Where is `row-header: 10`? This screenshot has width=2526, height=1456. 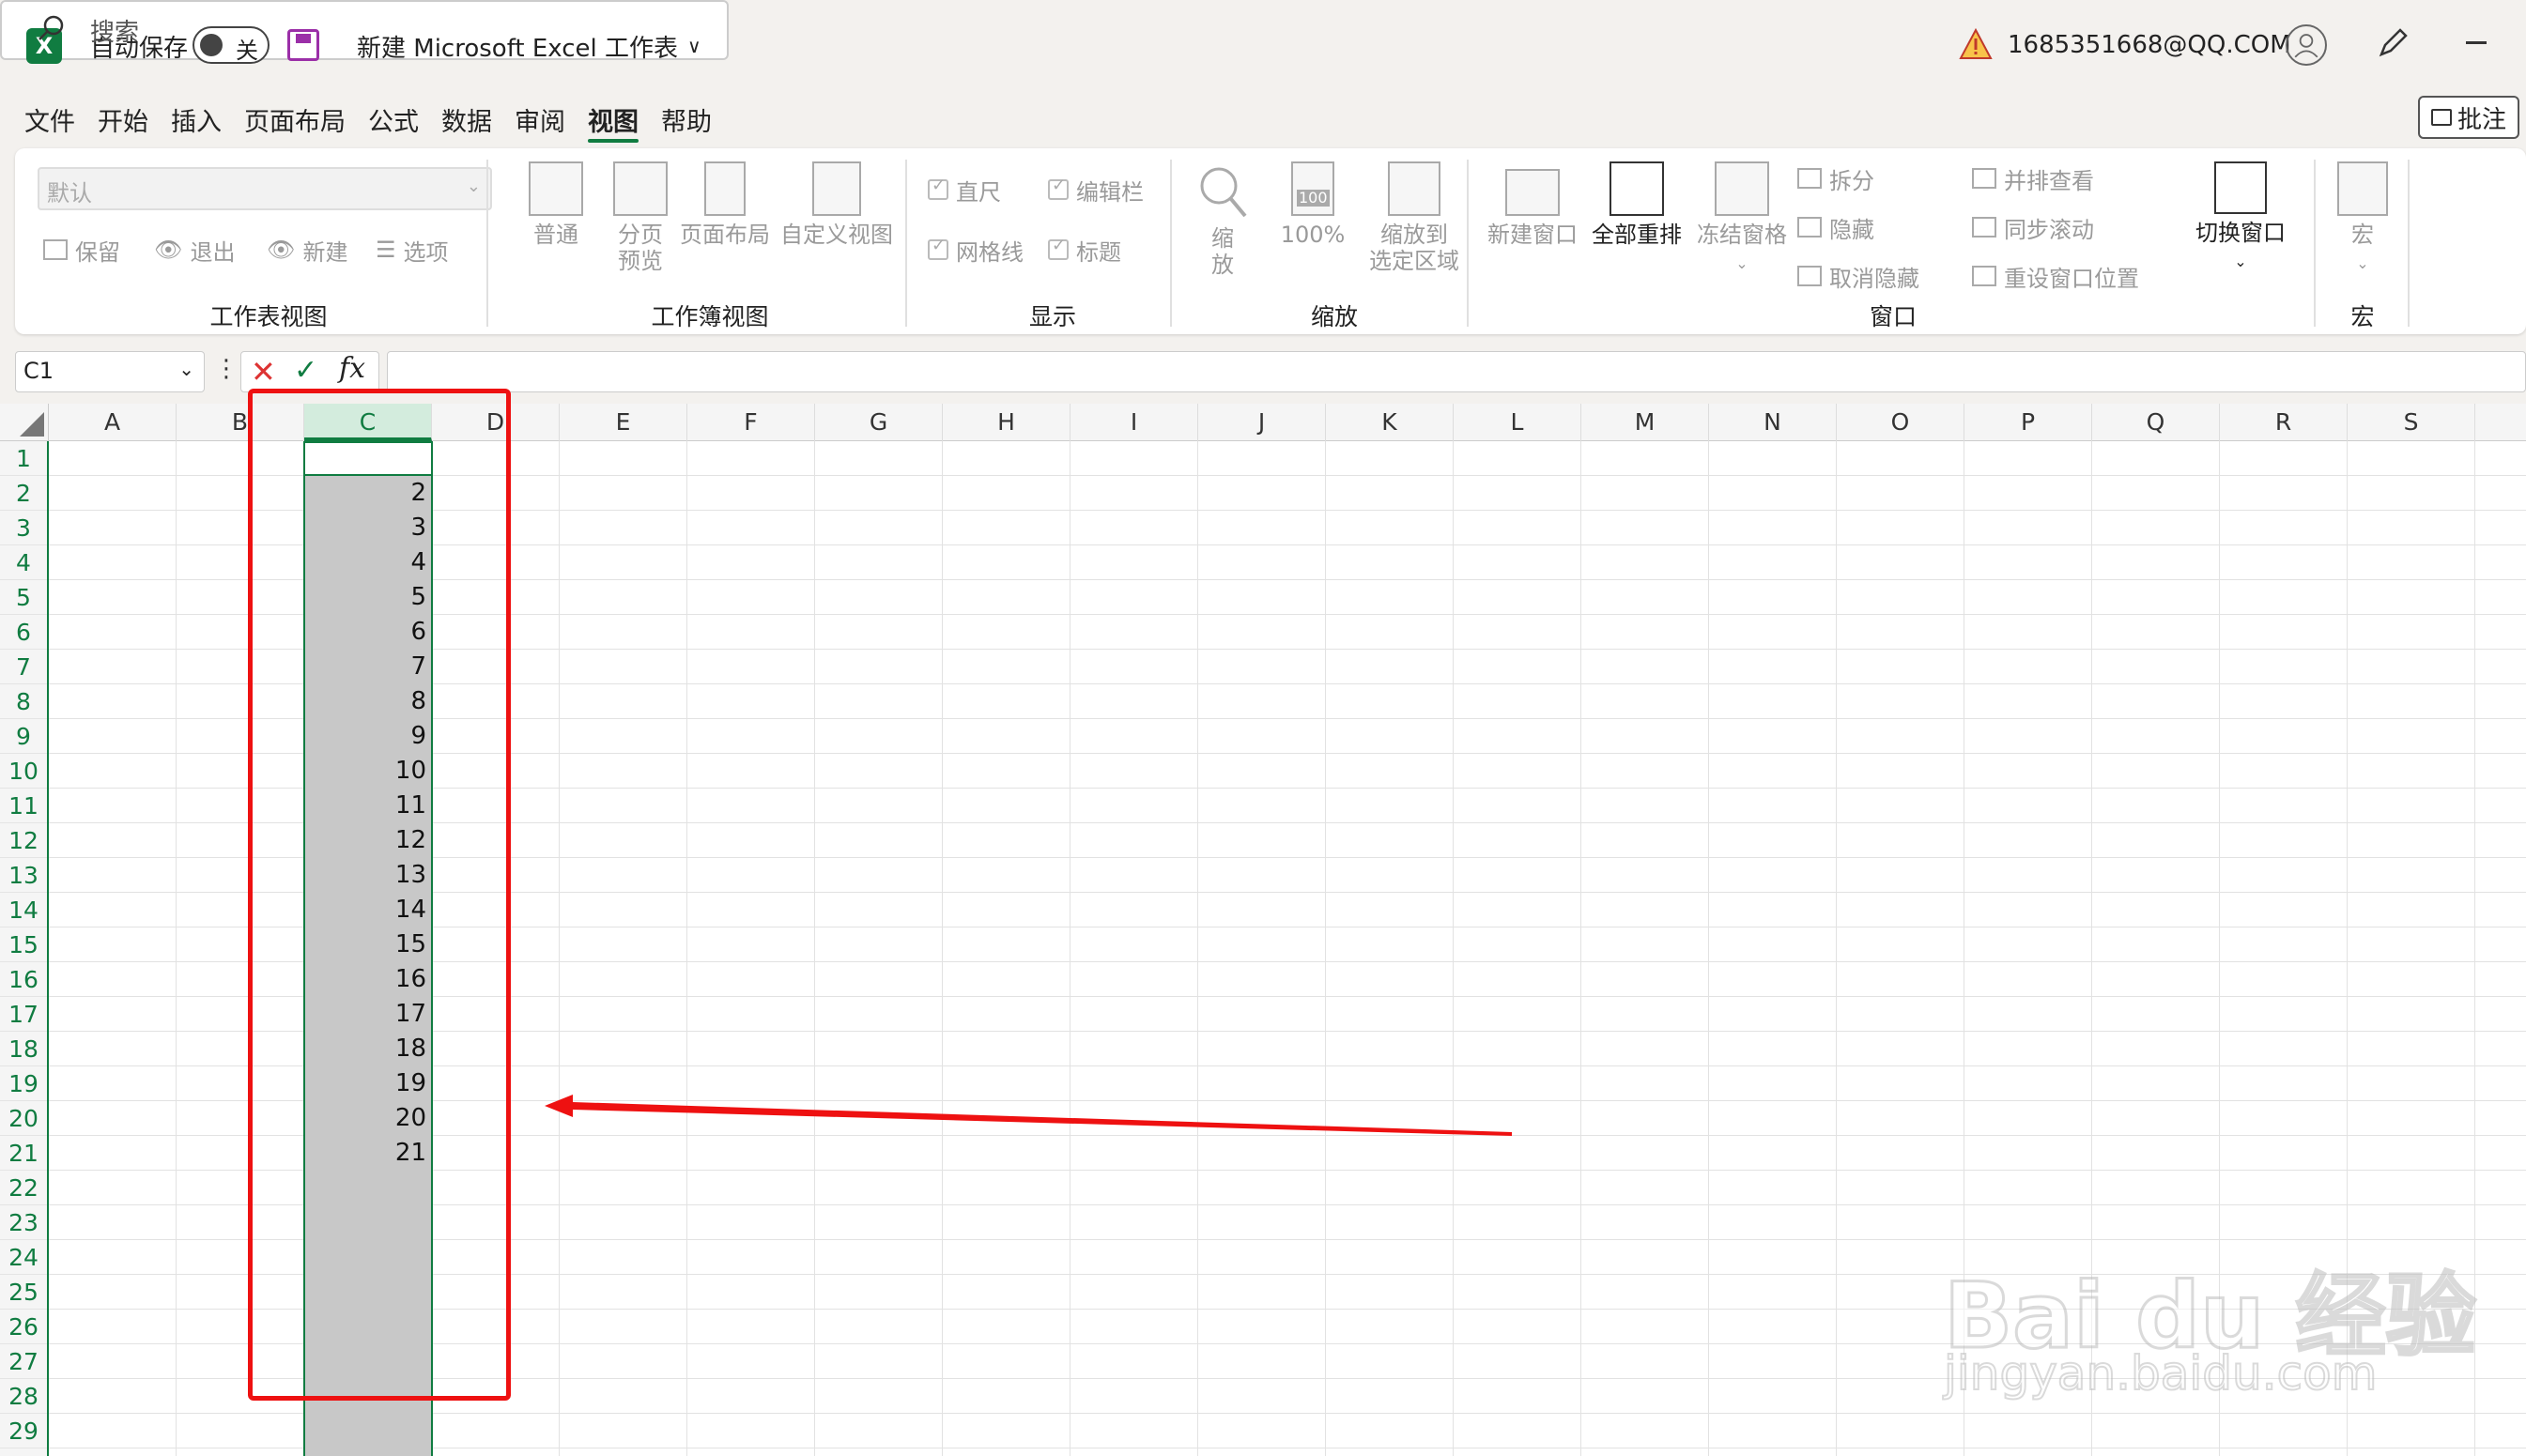
row-header: 10 is located at coordinates (23, 771).